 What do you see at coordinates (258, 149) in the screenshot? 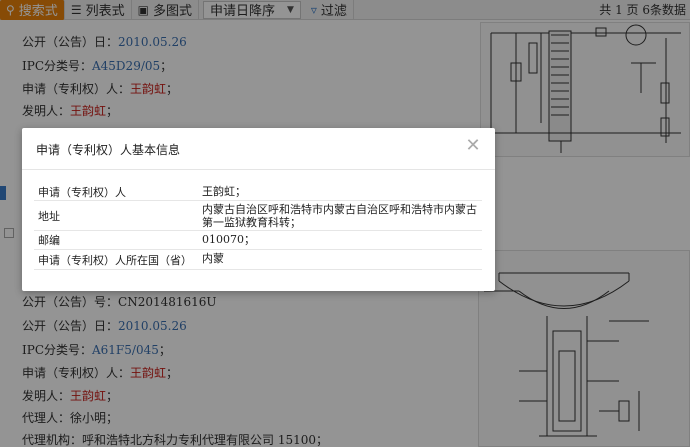
I see `dialog-header: 申请（专利权）人基本信息 ✕` at bounding box center [258, 149].